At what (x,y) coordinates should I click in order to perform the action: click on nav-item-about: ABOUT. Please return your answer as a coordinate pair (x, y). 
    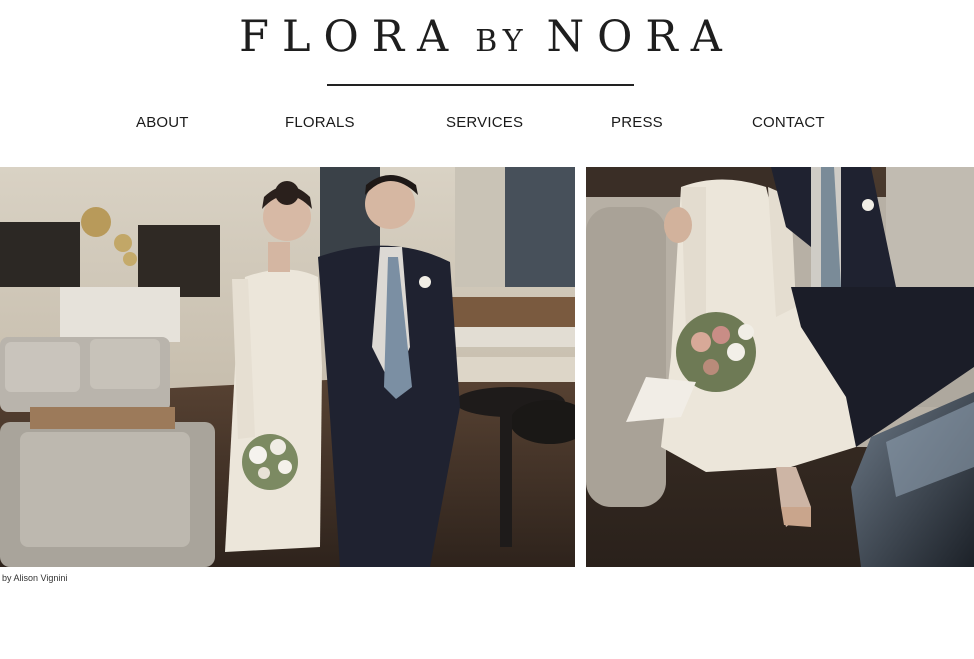
    Looking at the image, I should click on (162, 122).